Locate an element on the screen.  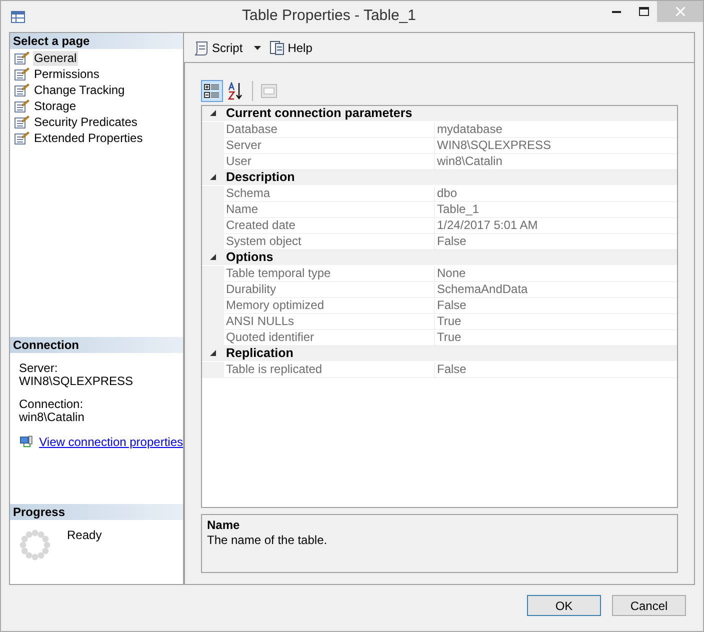
category-header: Description is located at coordinates (260, 177).